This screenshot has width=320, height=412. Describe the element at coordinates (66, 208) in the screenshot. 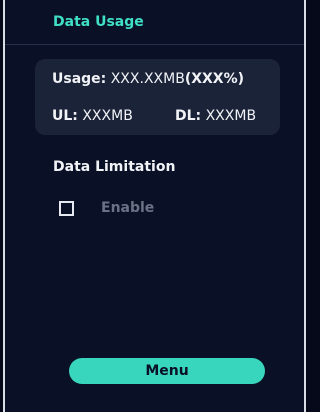

I see `enable-checkbox` at that location.